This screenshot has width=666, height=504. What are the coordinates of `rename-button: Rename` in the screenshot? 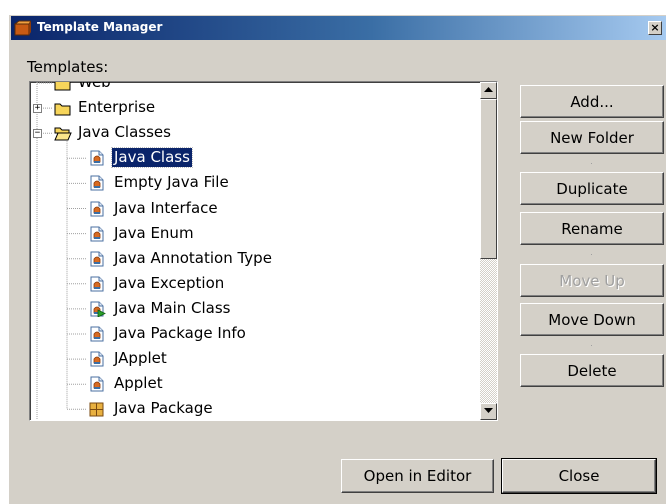 It's located at (592, 228).